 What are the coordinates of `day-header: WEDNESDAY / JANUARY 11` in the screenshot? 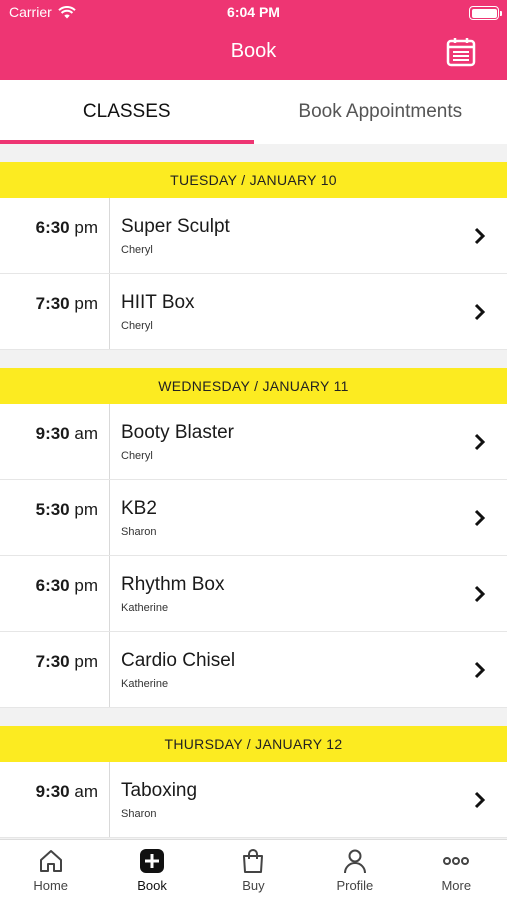 It's located at (253, 386).